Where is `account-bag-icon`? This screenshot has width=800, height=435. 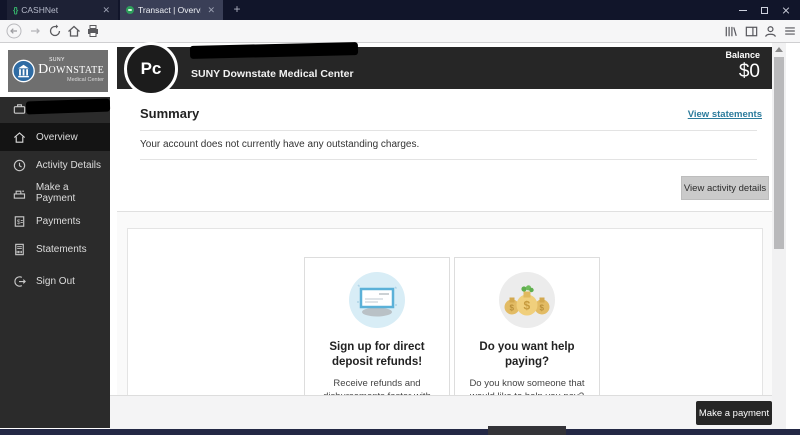 account-bag-icon is located at coordinates (19, 111).